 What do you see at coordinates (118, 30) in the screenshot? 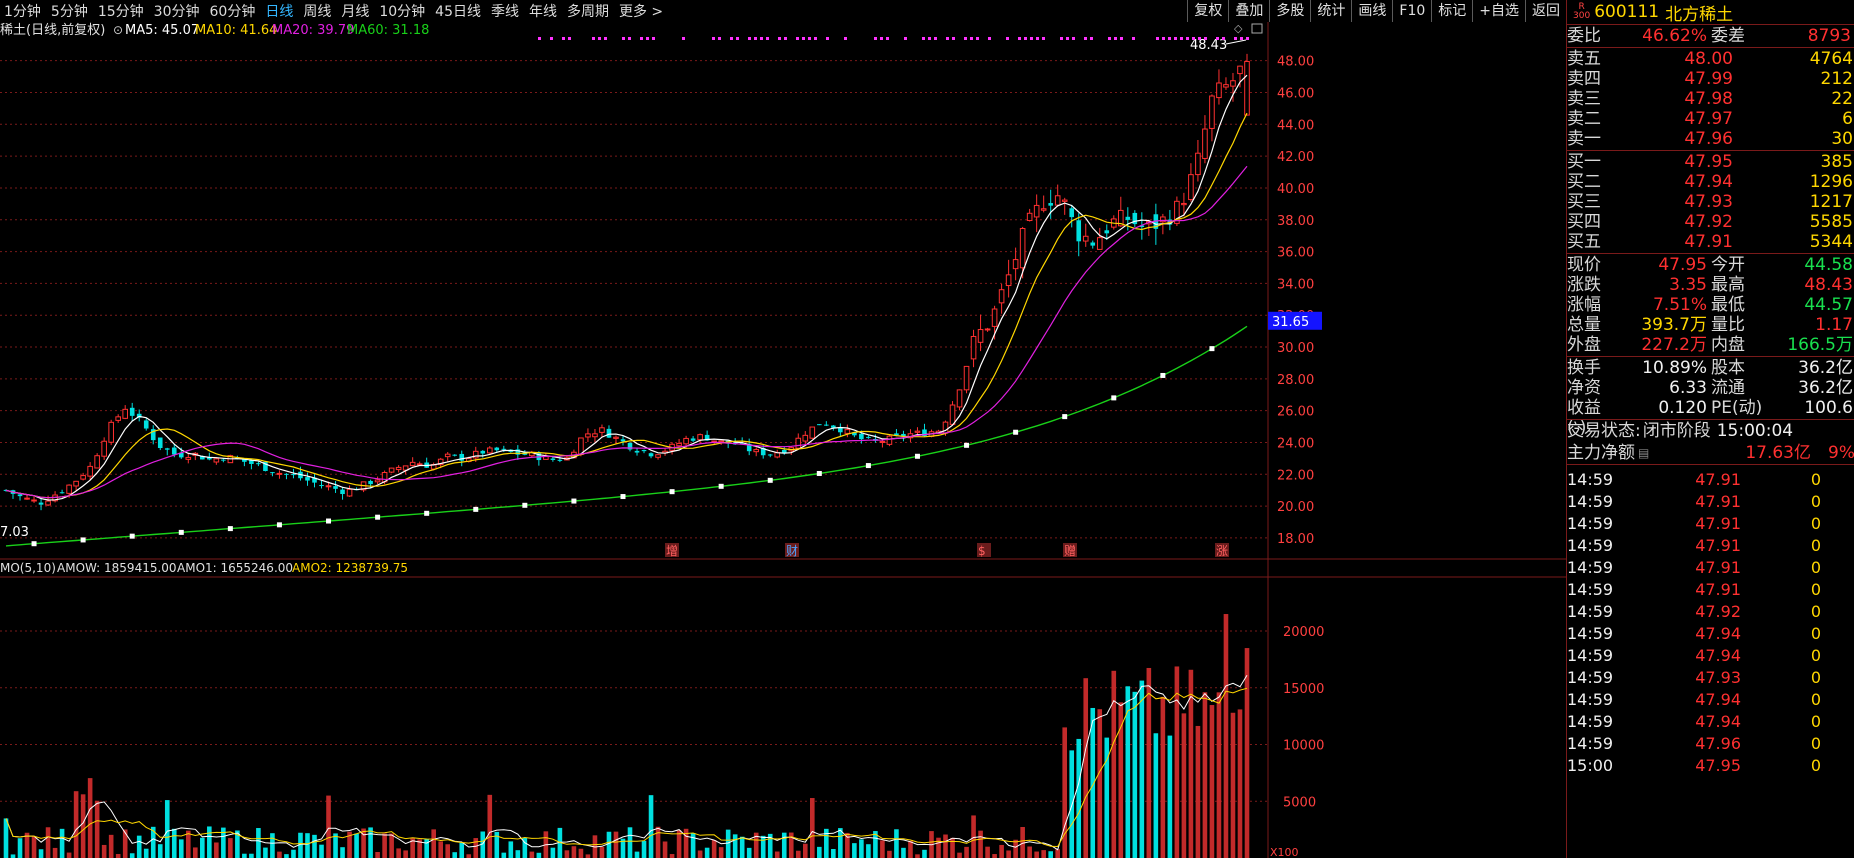
I see `dropdown-icon: ⊙` at bounding box center [118, 30].